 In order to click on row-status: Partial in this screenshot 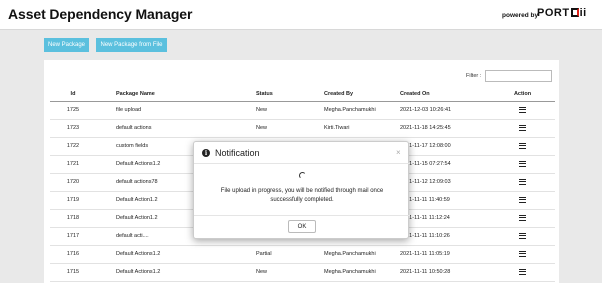, I will do `click(290, 254)`.